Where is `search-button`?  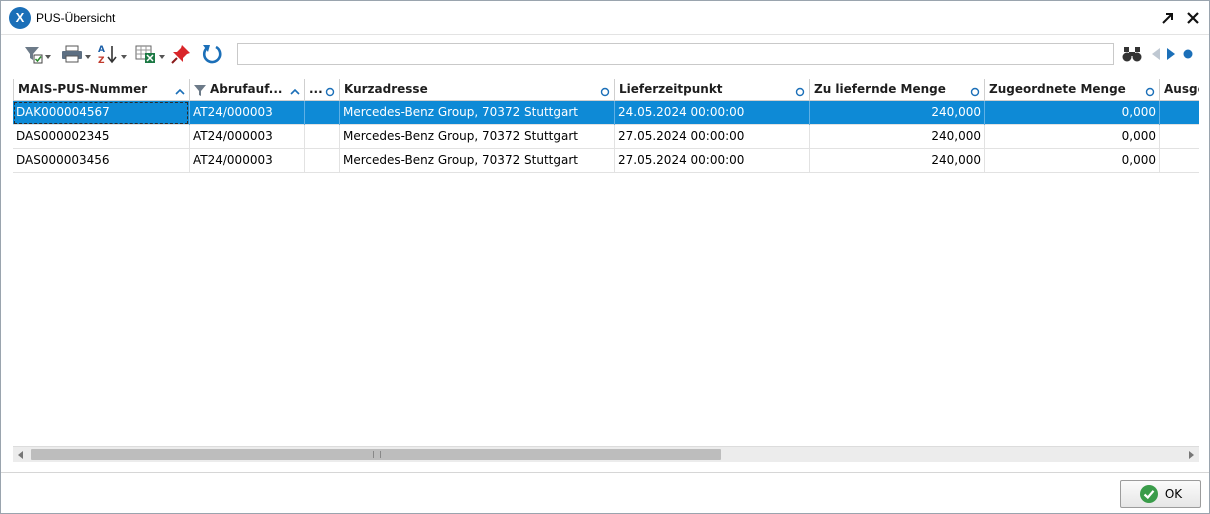 search-button is located at coordinates (1132, 55).